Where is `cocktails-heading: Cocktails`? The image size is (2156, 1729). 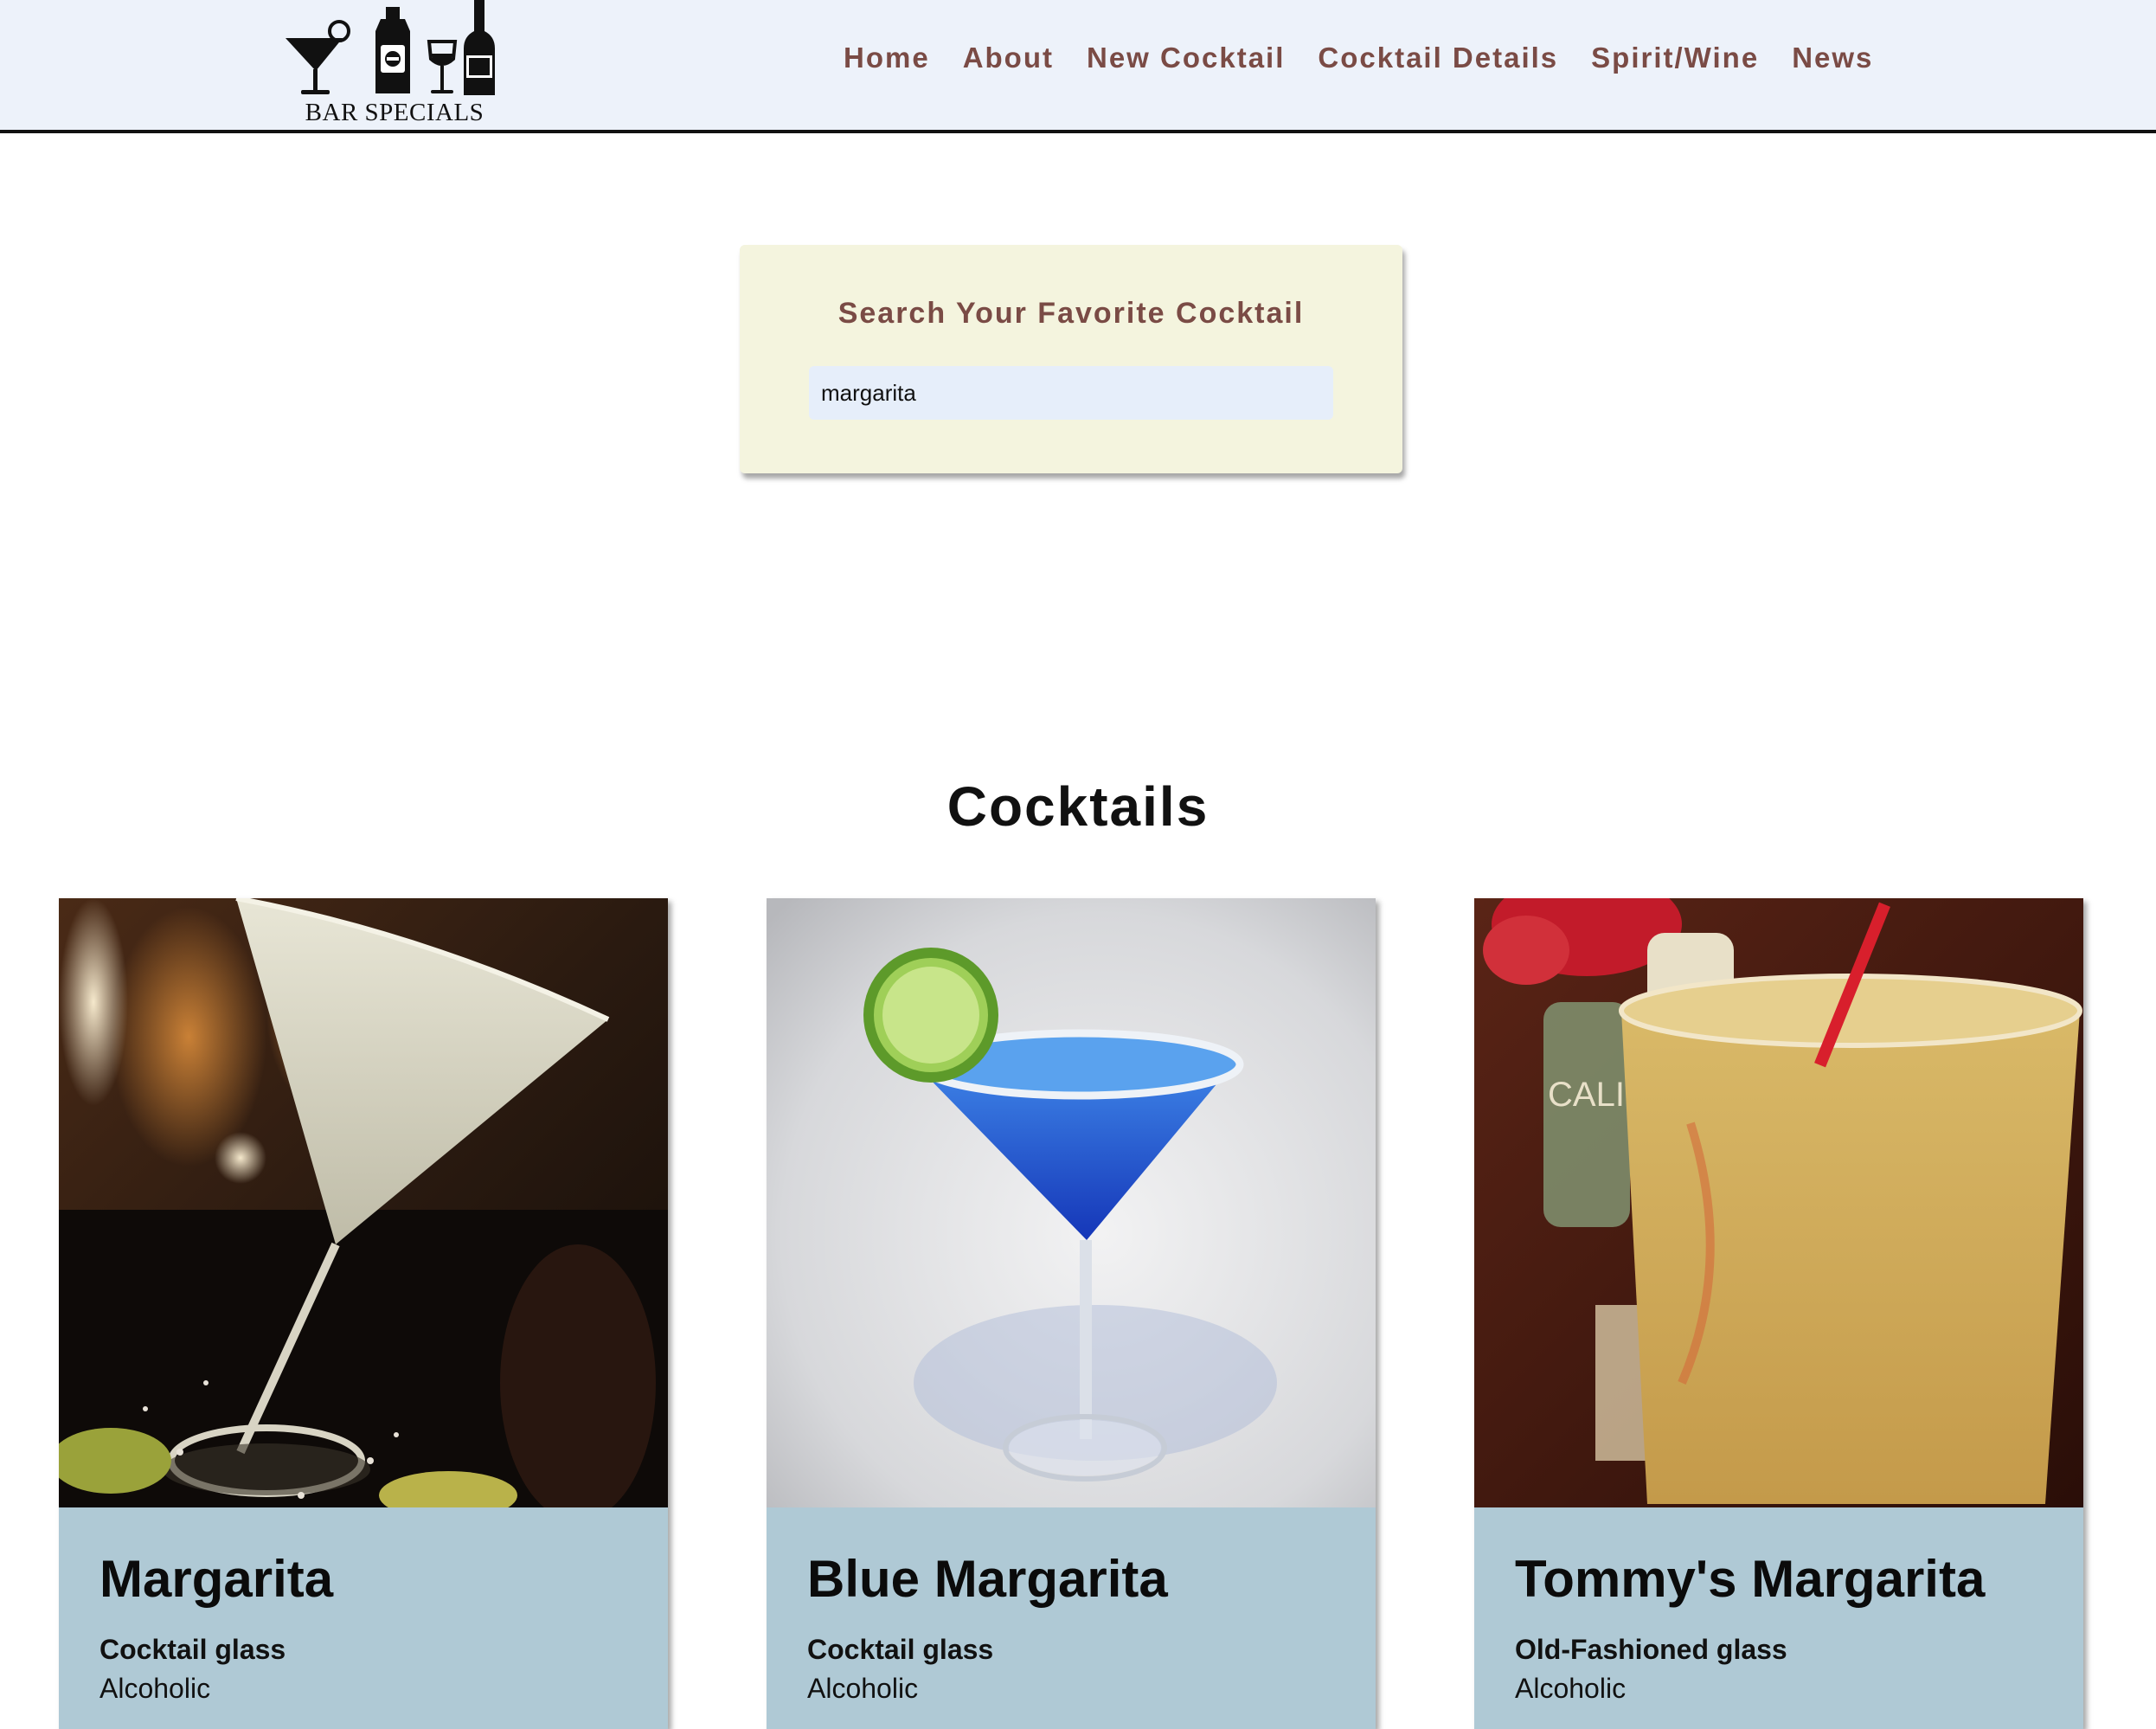 cocktails-heading: Cocktails is located at coordinates (1078, 806).